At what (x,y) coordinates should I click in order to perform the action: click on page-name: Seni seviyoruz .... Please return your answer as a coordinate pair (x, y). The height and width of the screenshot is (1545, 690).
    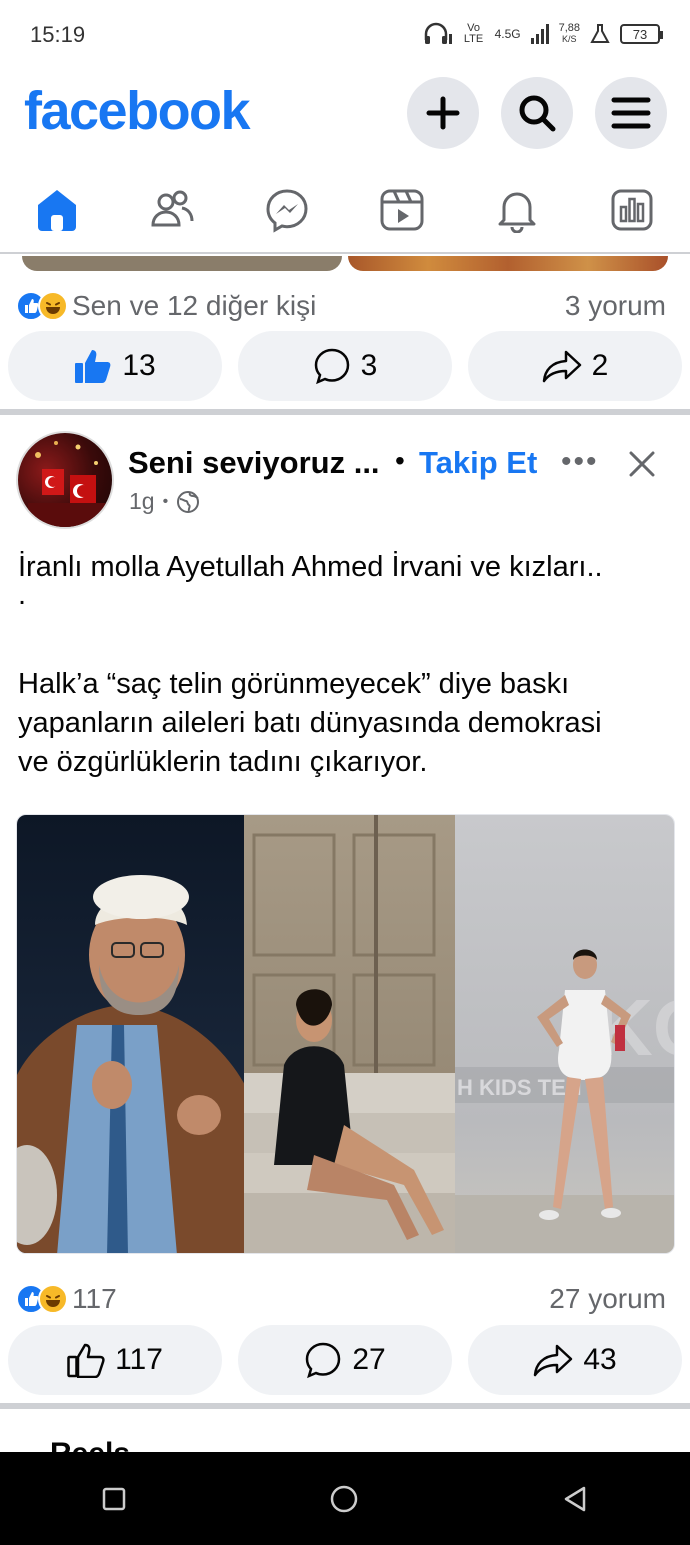
    Looking at the image, I should click on (254, 463).